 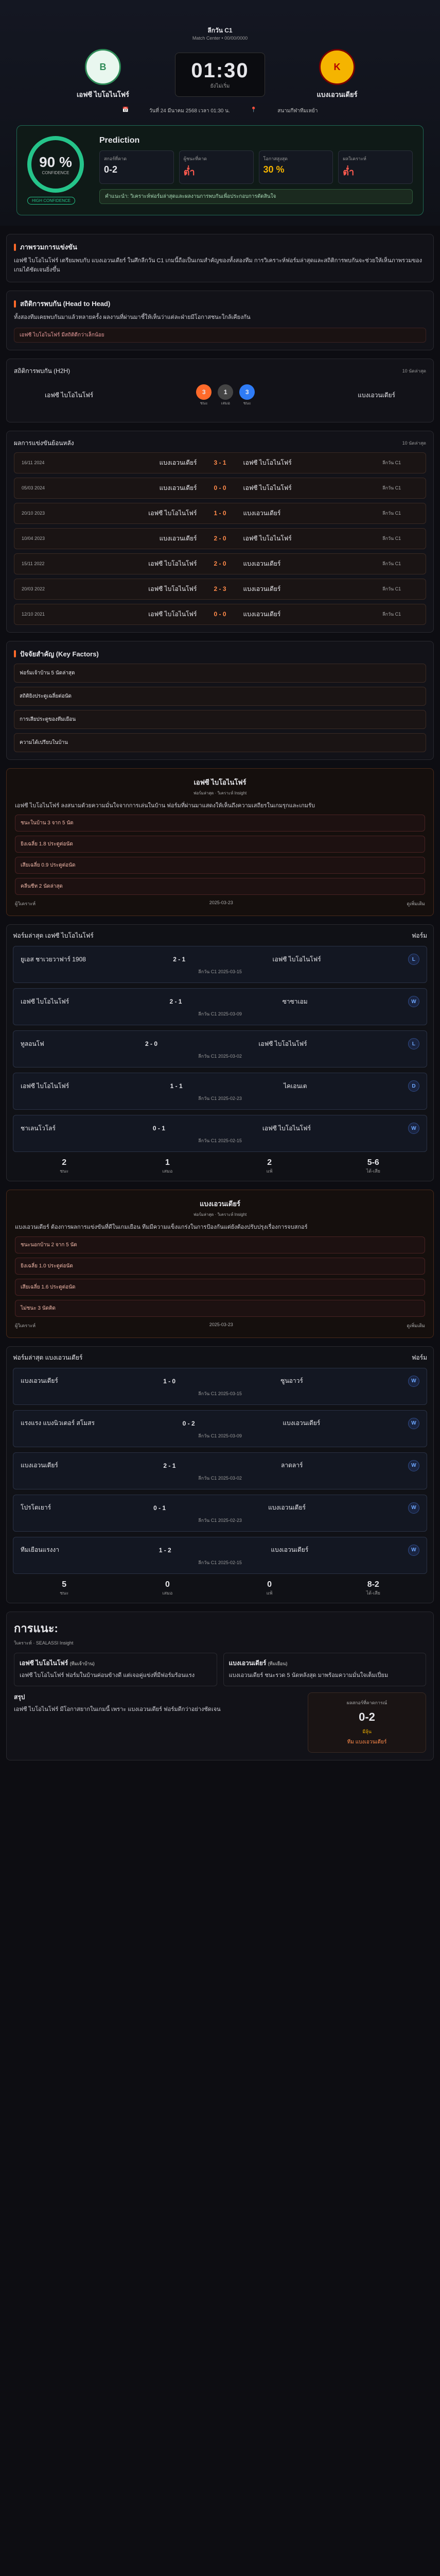 I want to click on summary-stat: 2 ชนะ, so click(x=64, y=1166).